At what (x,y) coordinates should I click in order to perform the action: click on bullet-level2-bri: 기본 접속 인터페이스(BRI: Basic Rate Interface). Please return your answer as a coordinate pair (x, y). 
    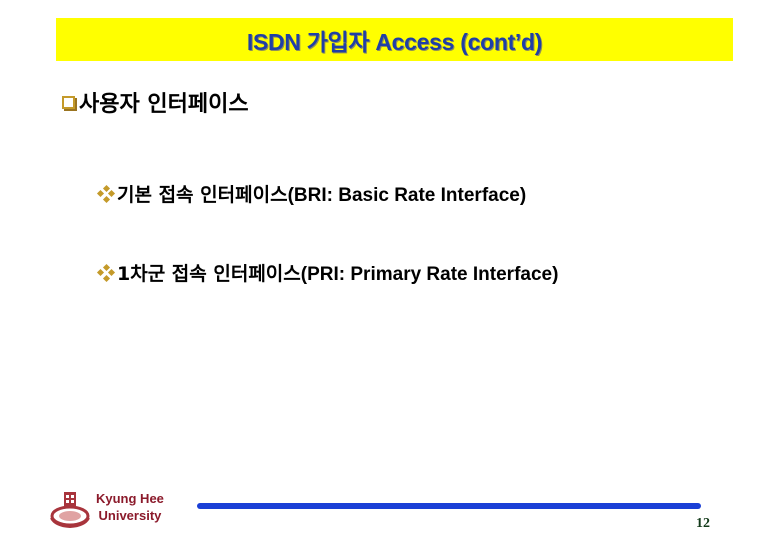
    Looking at the image, I should click on (311, 193).